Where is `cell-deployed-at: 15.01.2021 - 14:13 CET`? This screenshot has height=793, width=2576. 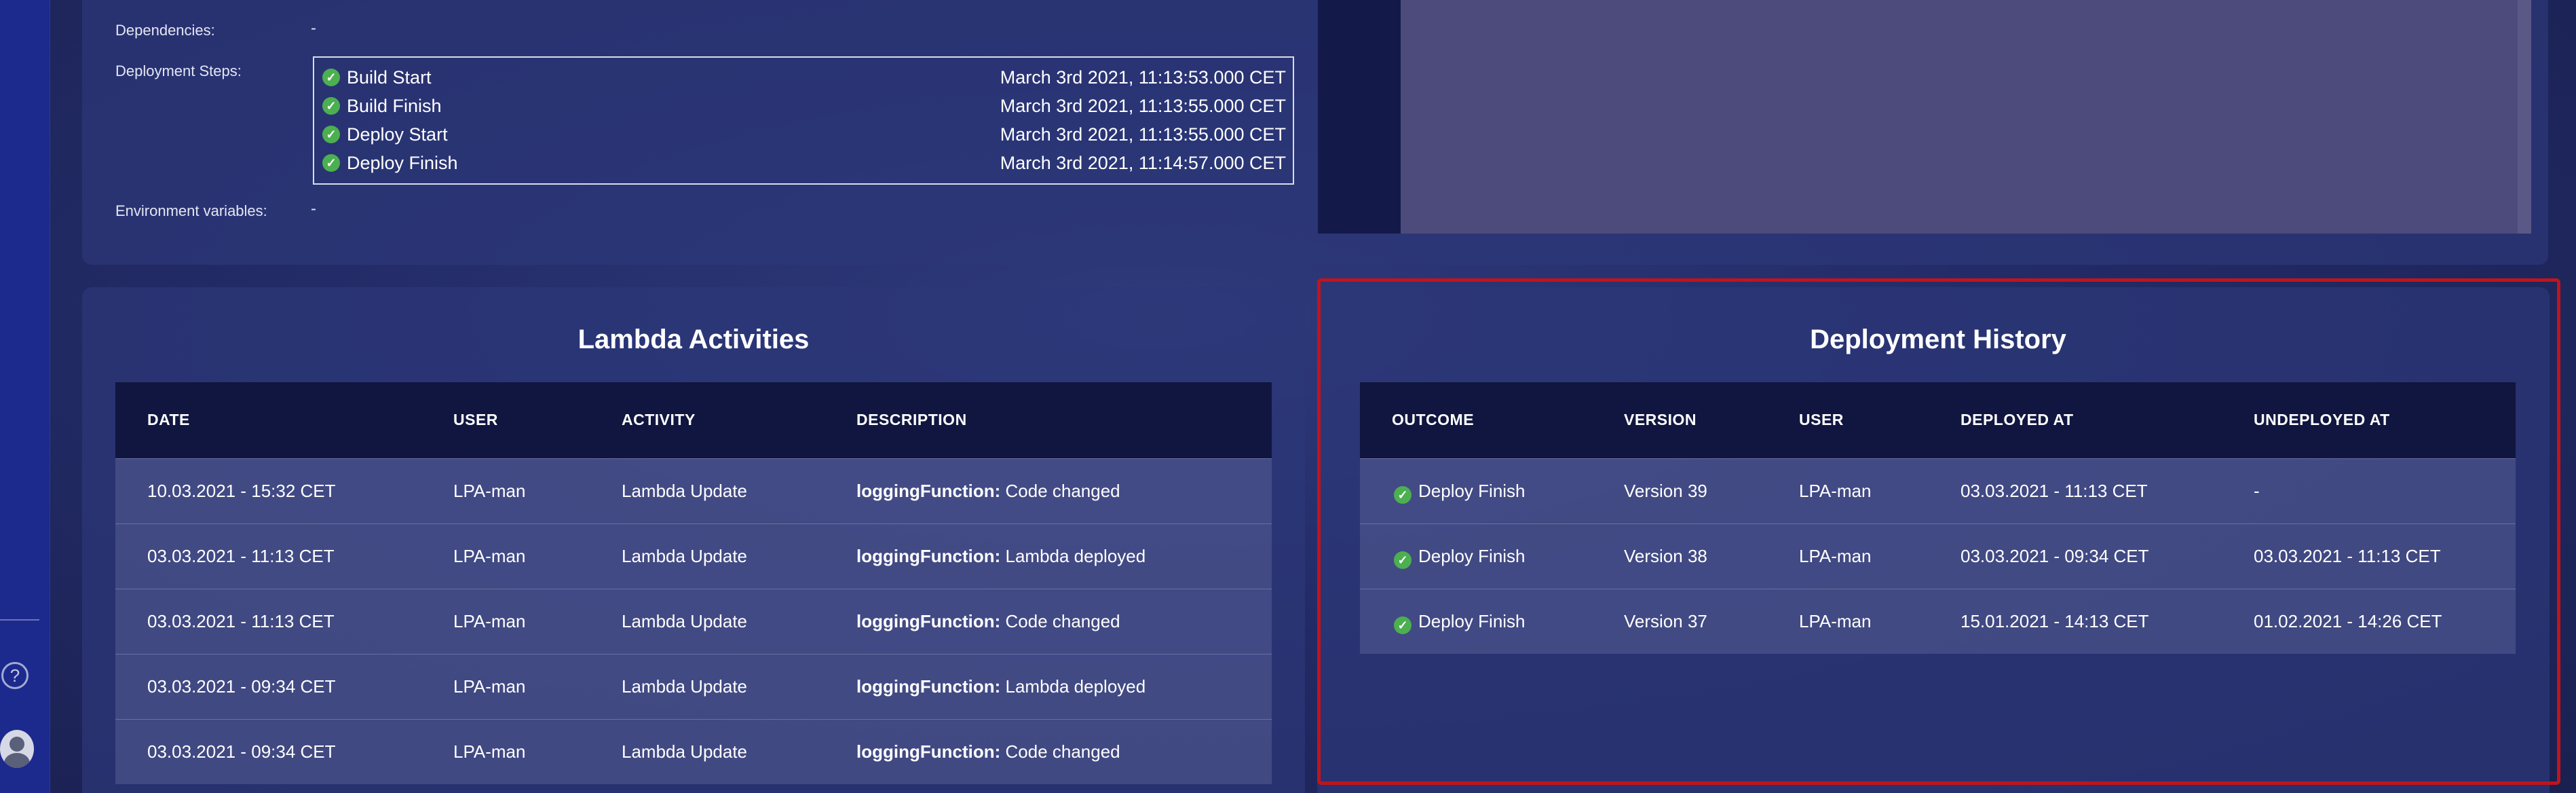 cell-deployed-at: 15.01.2021 - 14:13 CET is located at coordinates (2055, 621).